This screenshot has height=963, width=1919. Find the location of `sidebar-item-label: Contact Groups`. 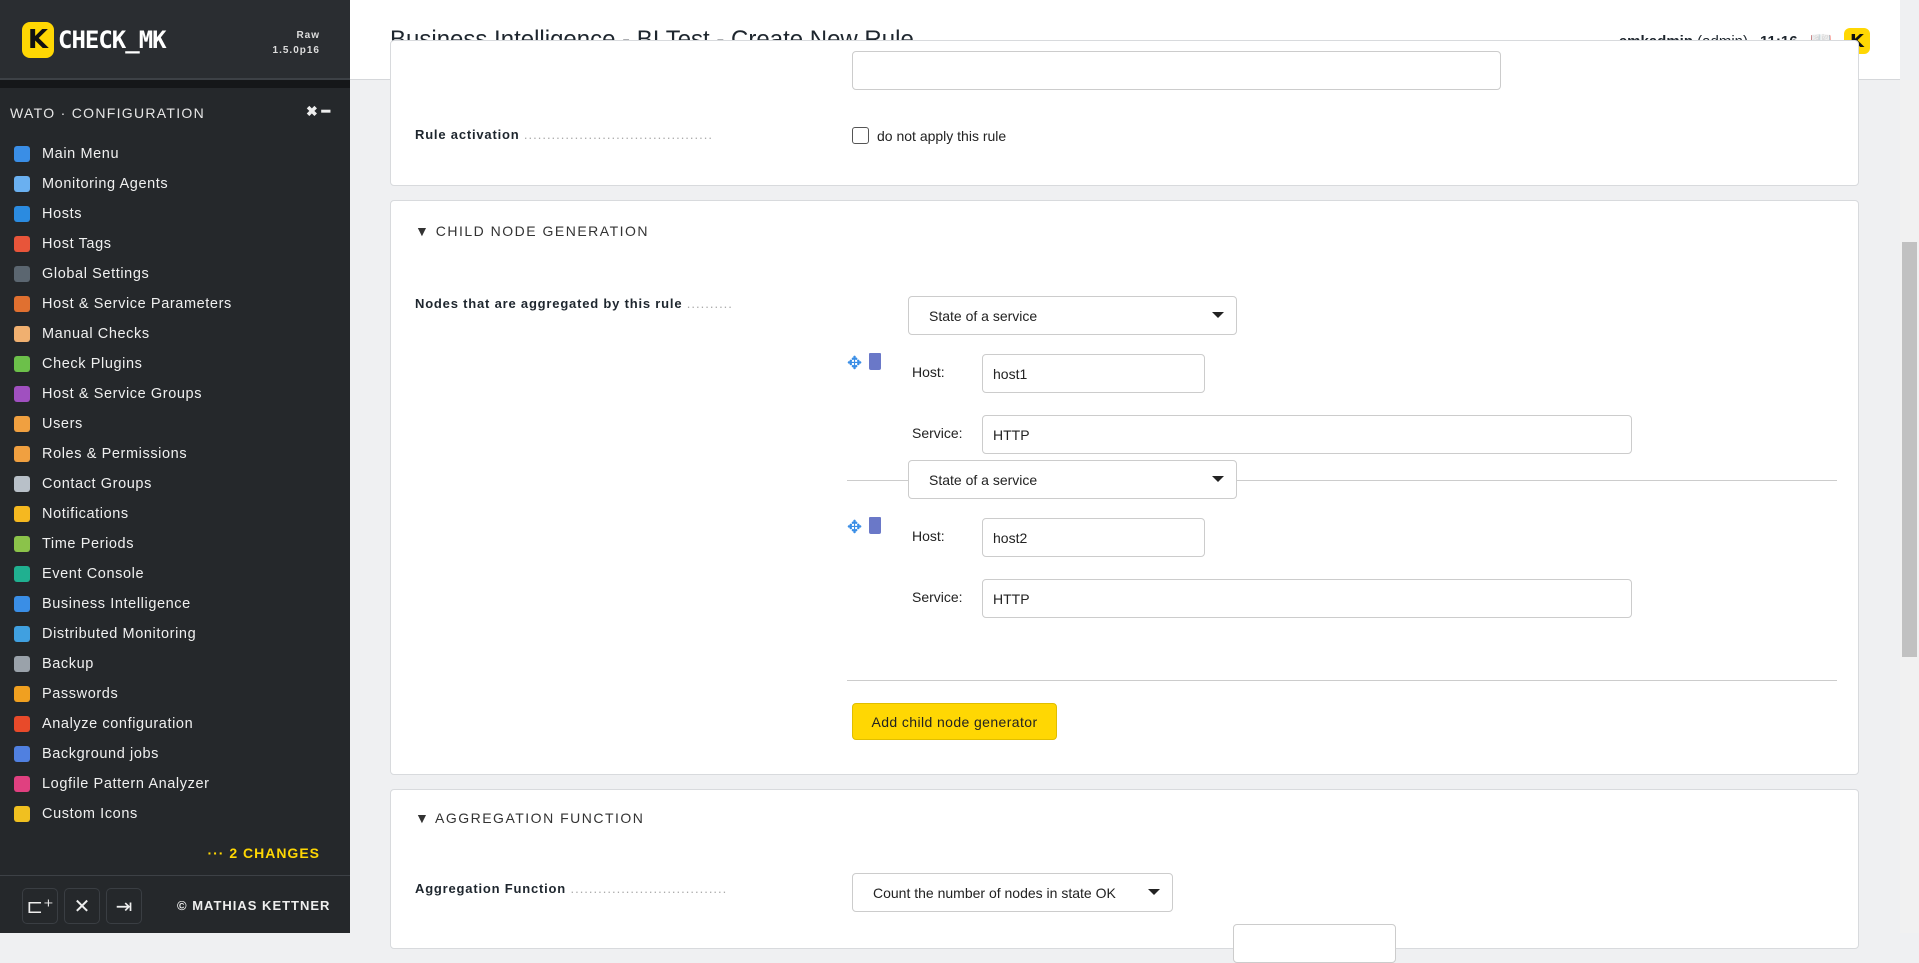

sidebar-item-label: Contact Groups is located at coordinates (97, 484).